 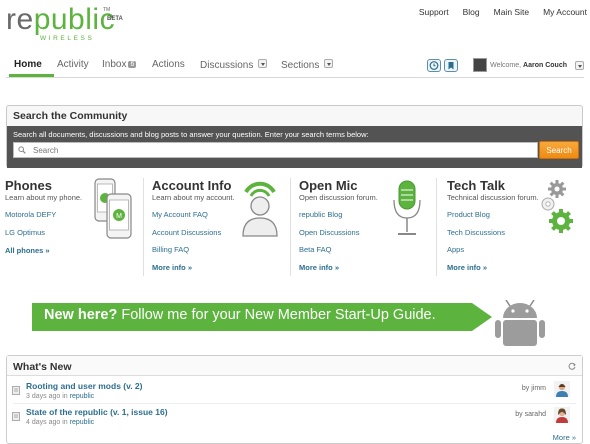 What do you see at coordinates (119, 216) in the screenshot?
I see `svg-text: M` at bounding box center [119, 216].